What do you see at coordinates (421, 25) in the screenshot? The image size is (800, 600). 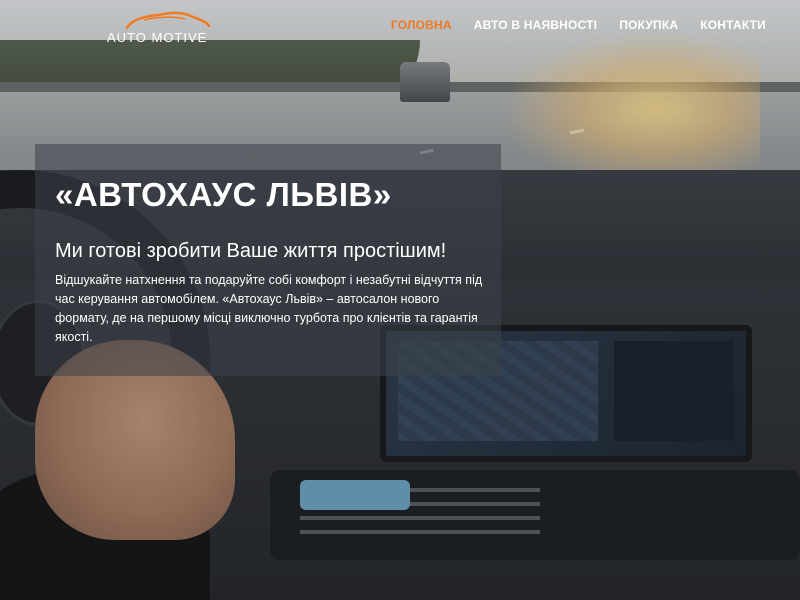 I see `nav-item-home: ГОЛОВНА` at bounding box center [421, 25].